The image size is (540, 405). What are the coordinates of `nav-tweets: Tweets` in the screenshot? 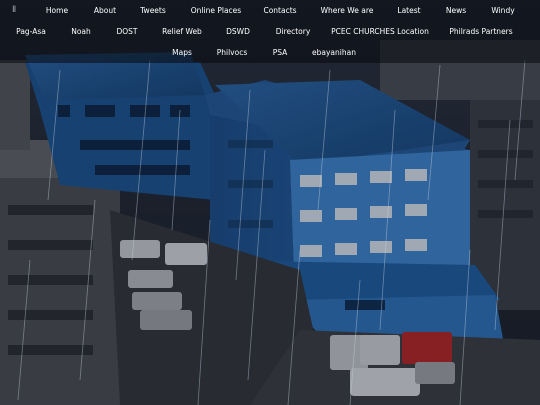 It's located at (153, 10).